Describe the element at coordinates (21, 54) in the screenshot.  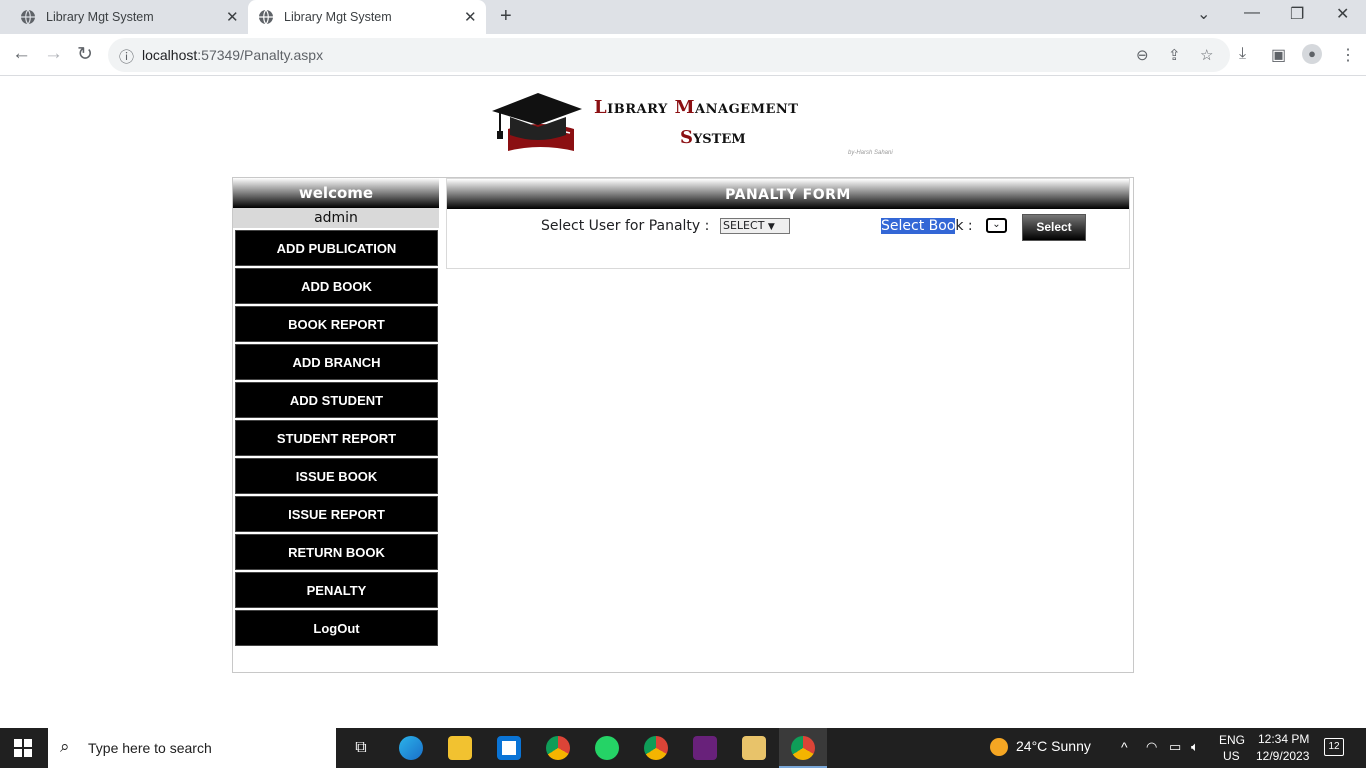
I see `back-icon: ←` at that location.